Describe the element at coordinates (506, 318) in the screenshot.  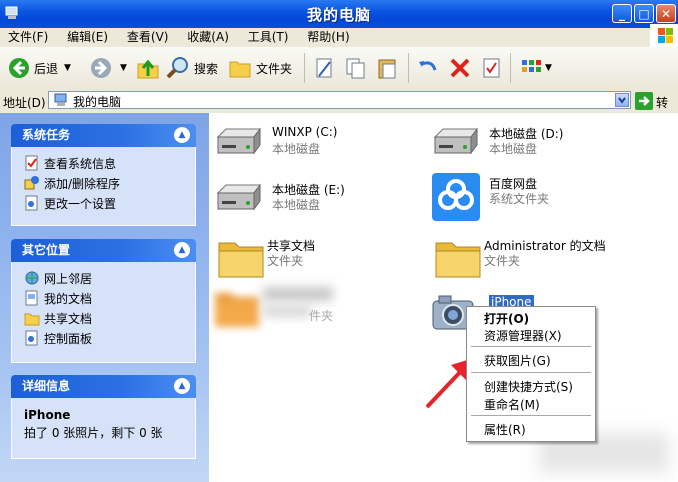
I see `menu-item-open: 打开(O)` at that location.